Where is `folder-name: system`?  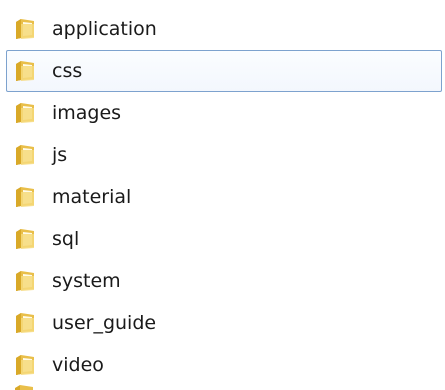 folder-name: system is located at coordinates (86, 281).